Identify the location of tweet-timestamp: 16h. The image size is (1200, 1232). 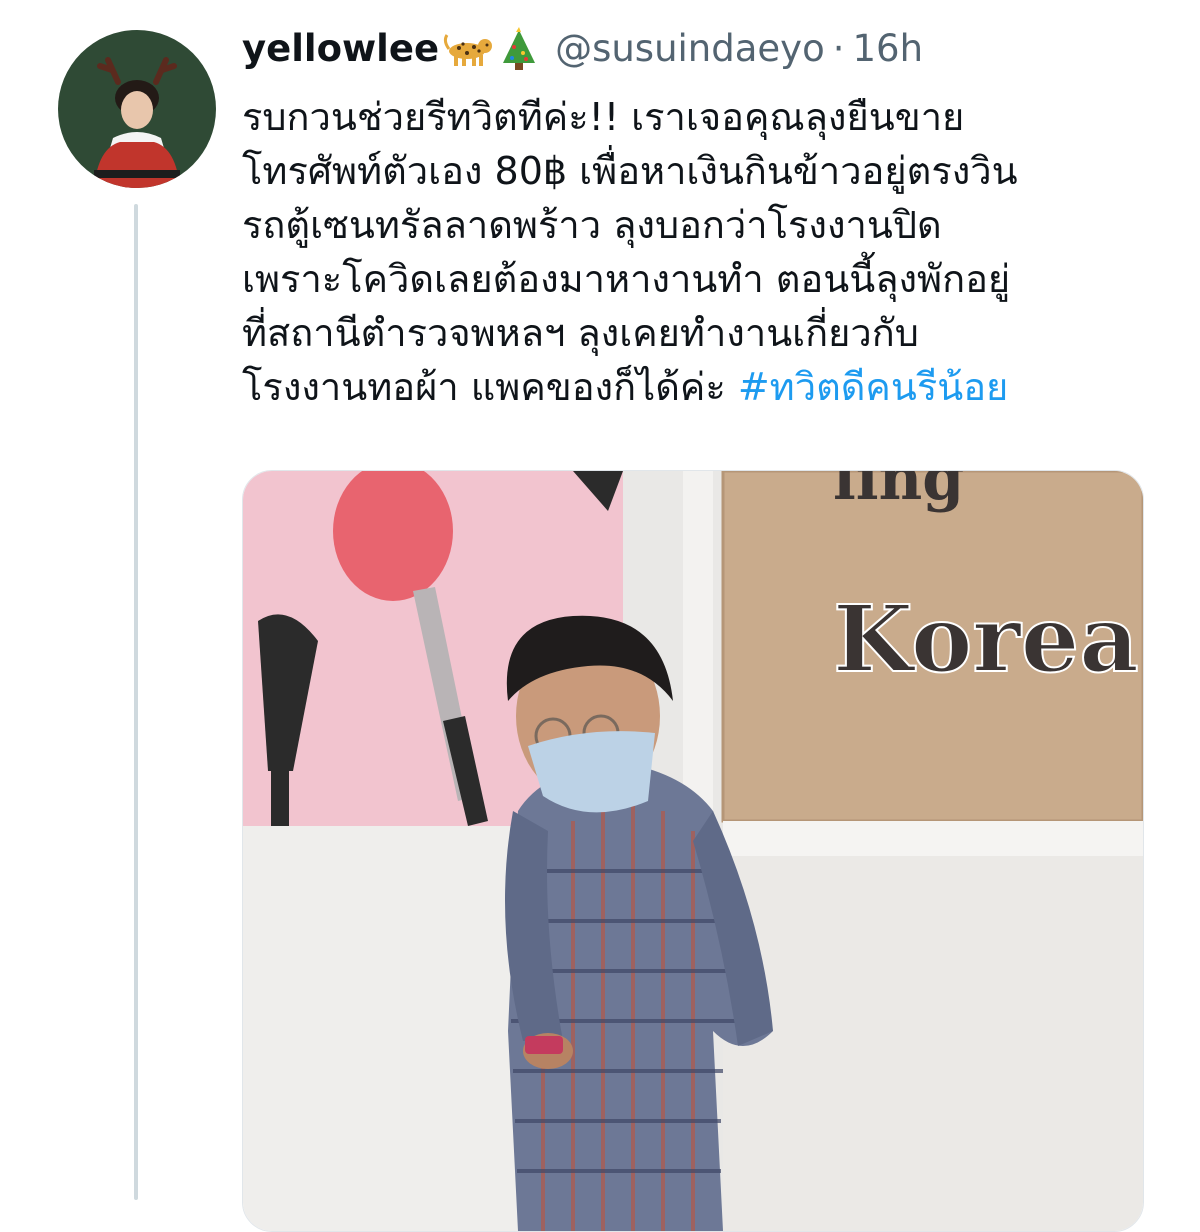
(887, 49).